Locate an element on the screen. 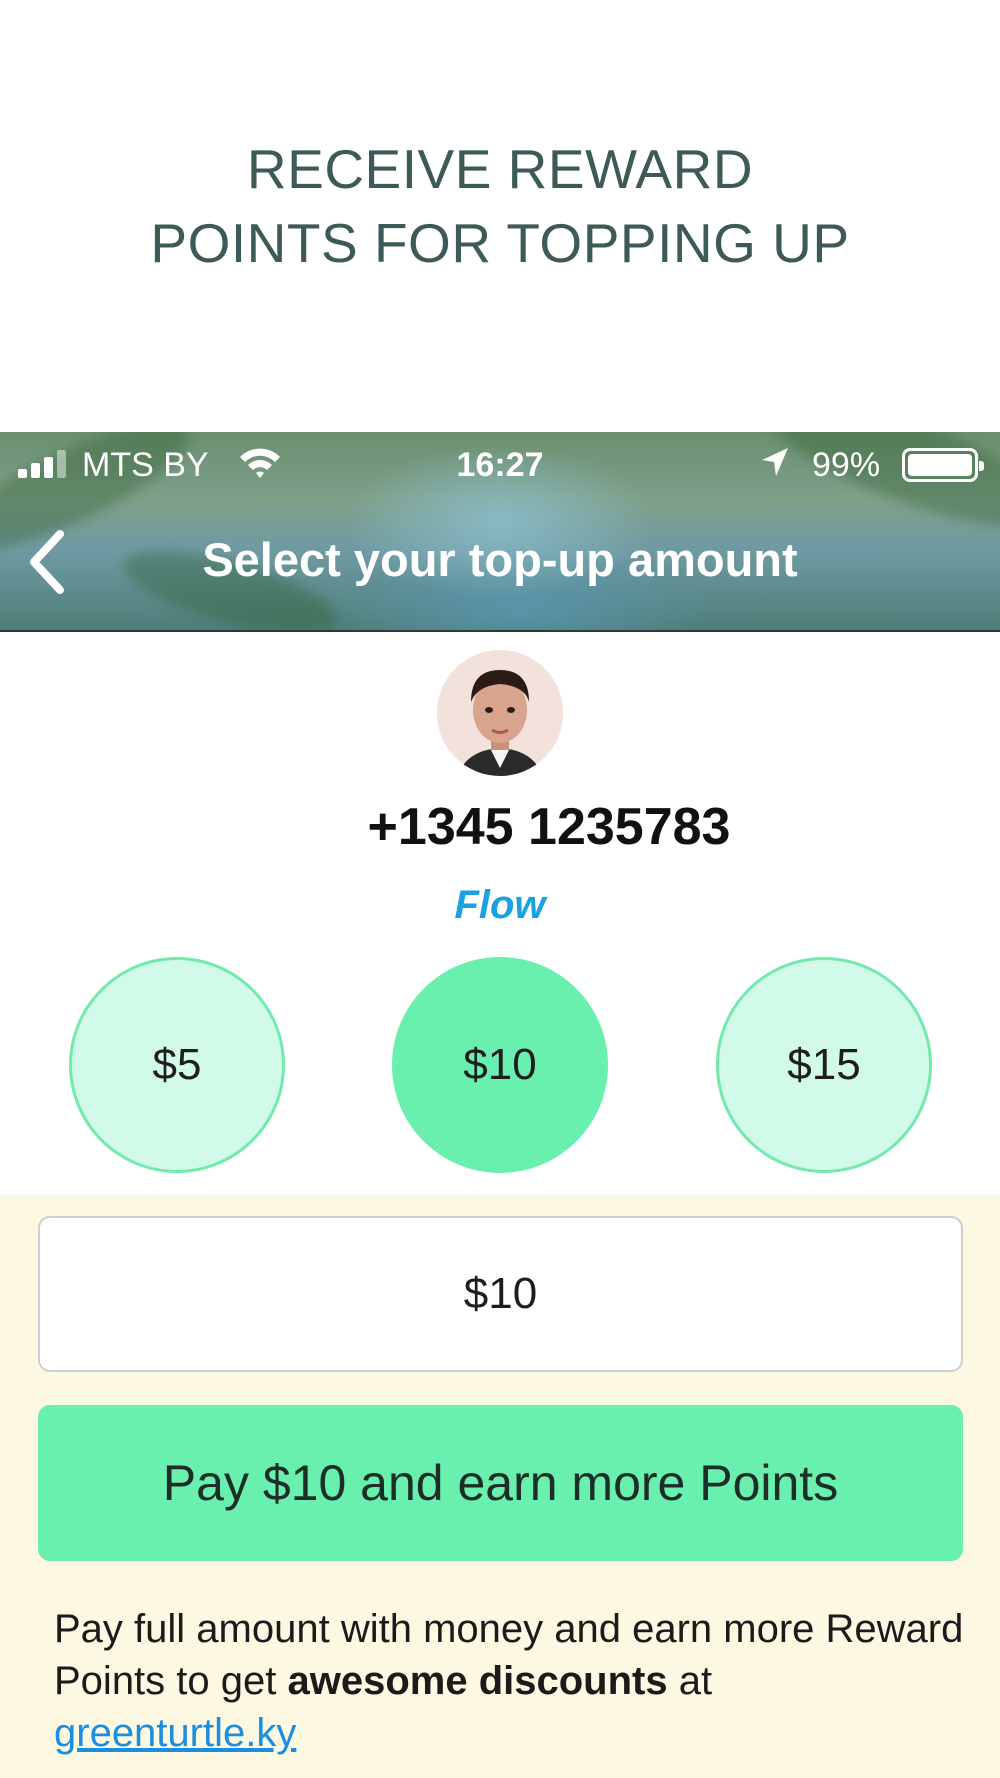 This screenshot has height=1778, width=1000. info-text-bold: awesome discounts is located at coordinates (477, 1681).